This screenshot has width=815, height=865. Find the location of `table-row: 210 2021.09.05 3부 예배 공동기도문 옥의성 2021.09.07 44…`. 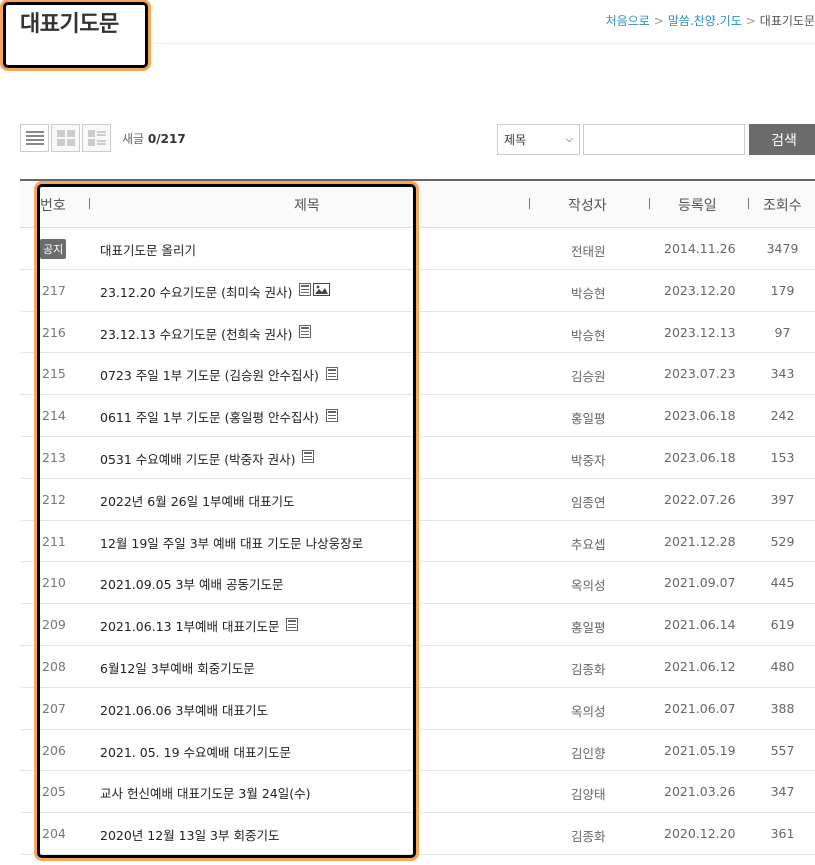

table-row: 210 2021.09.05 3부 예배 공동기도문 옥의성 2021.09.07 44… is located at coordinates (417, 583).